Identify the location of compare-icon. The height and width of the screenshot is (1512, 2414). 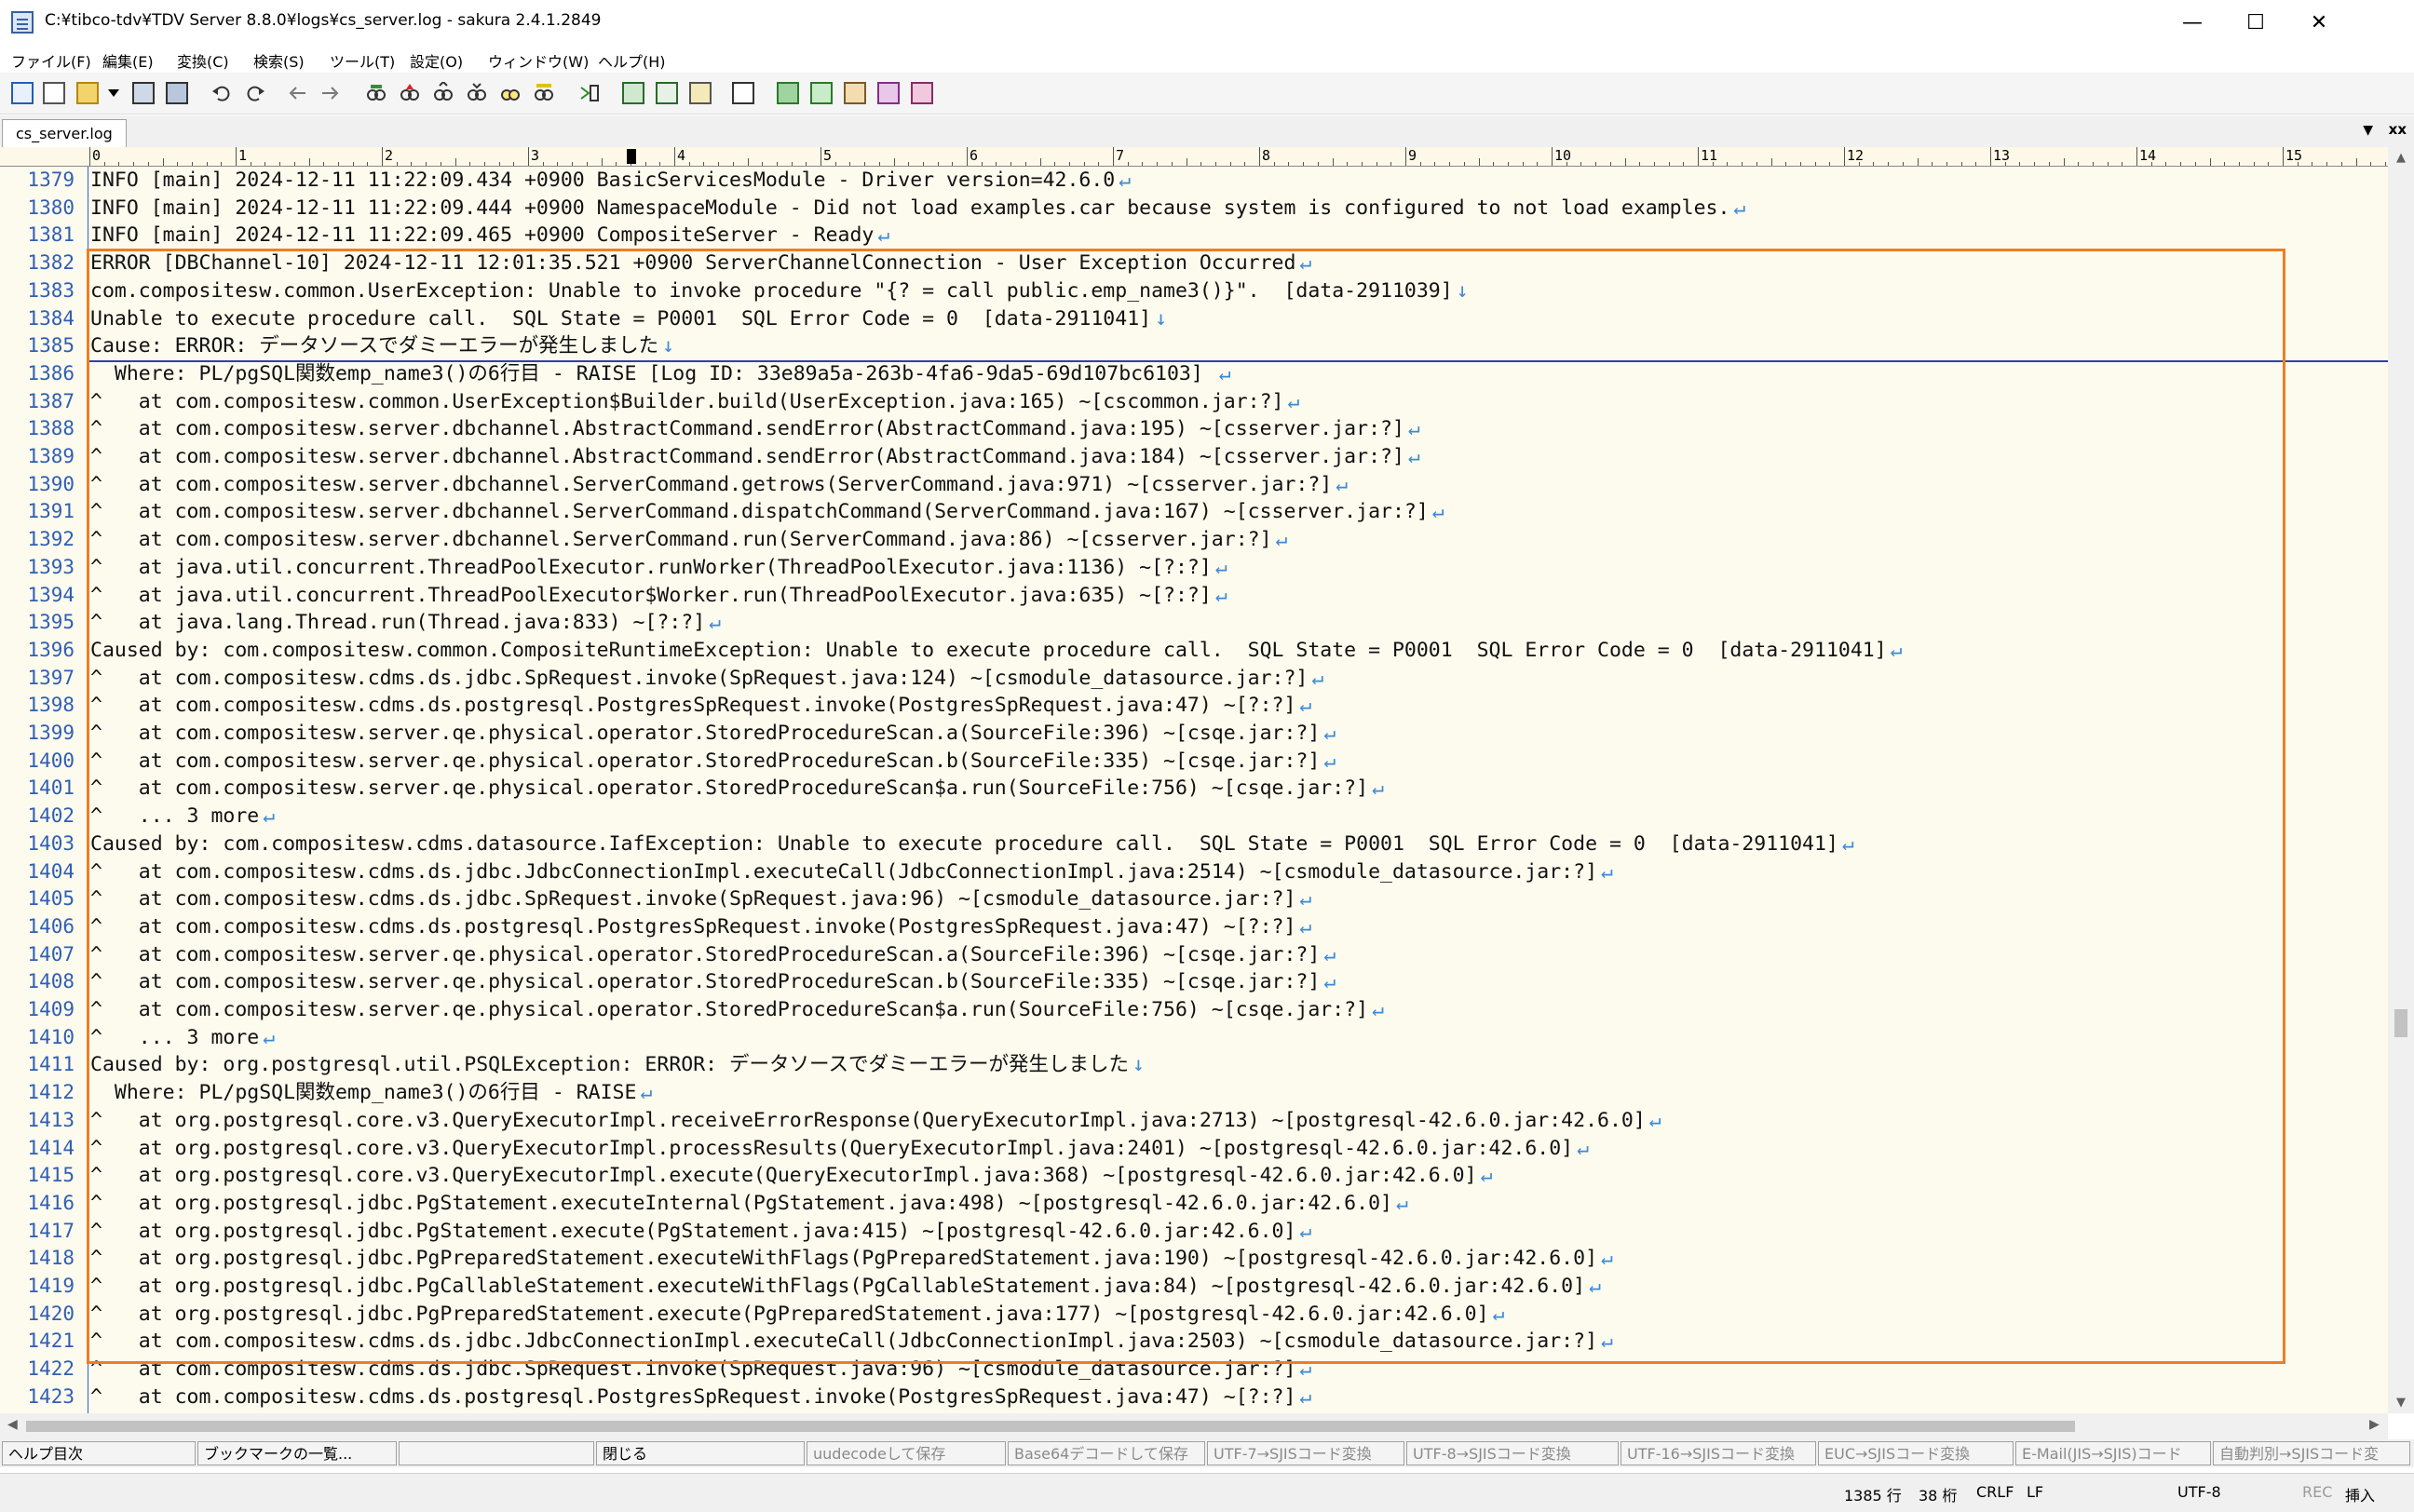
(743, 93).